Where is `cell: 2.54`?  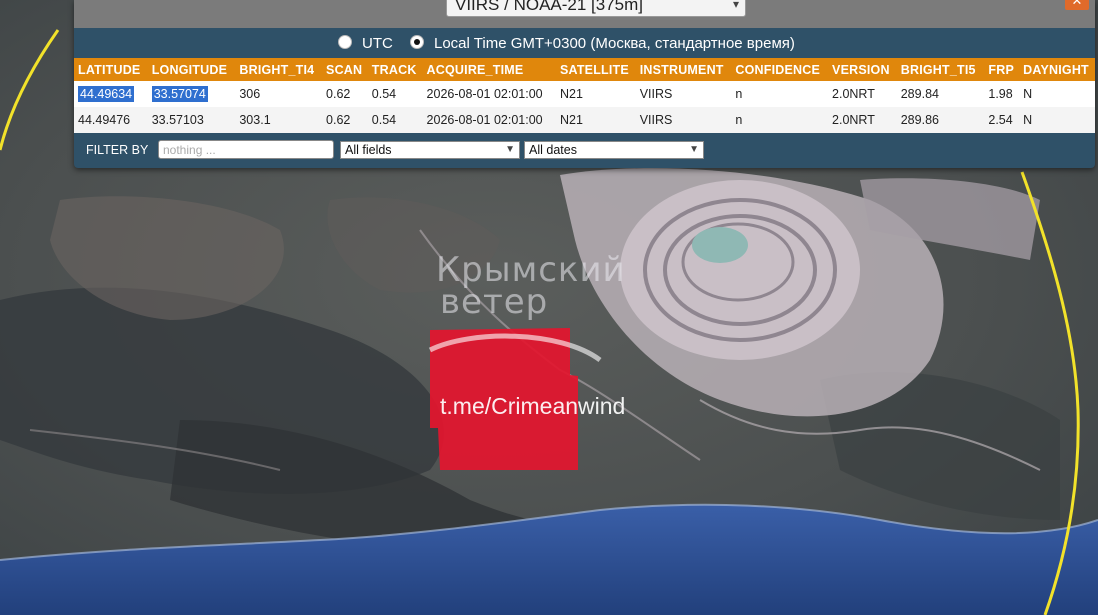
cell: 2.54 is located at coordinates (1002, 120).